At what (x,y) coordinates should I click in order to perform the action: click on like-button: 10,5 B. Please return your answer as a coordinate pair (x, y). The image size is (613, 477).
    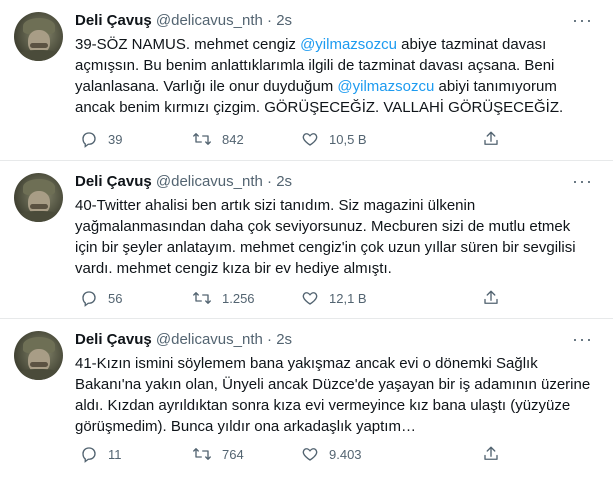
    Looking at the image, I should click on (334, 139).